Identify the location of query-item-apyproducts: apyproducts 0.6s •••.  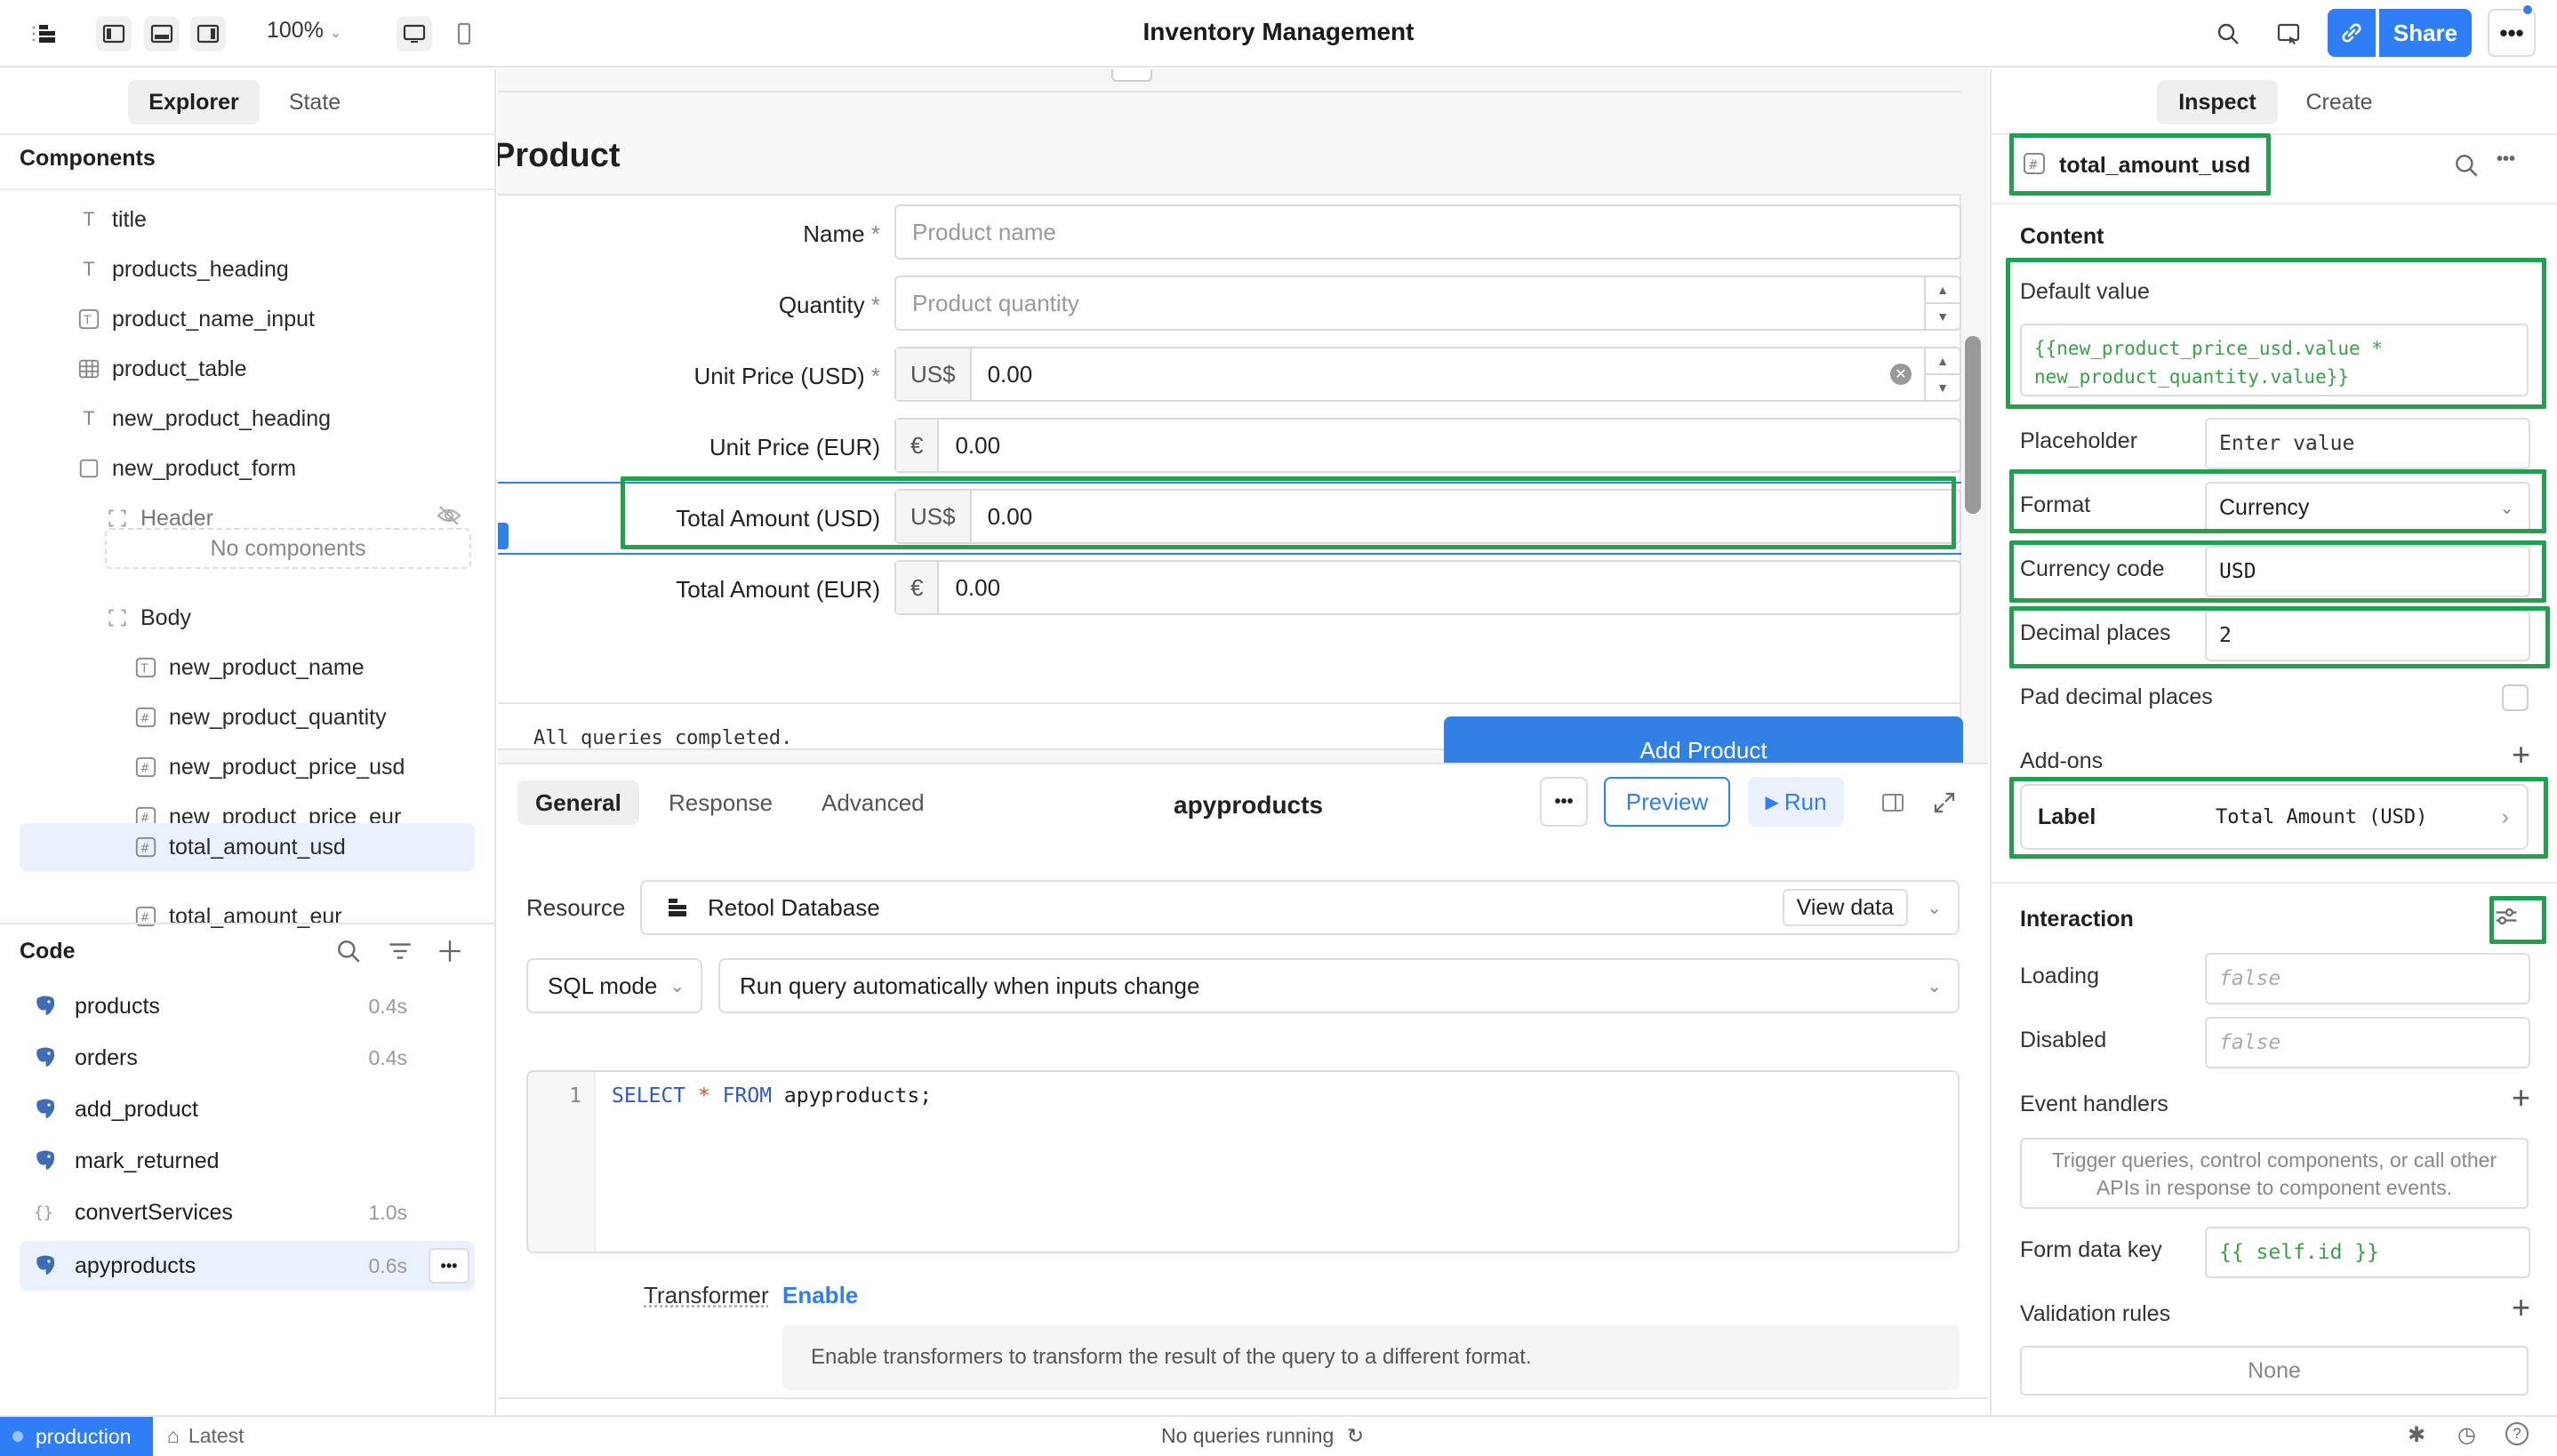
(247, 1266).